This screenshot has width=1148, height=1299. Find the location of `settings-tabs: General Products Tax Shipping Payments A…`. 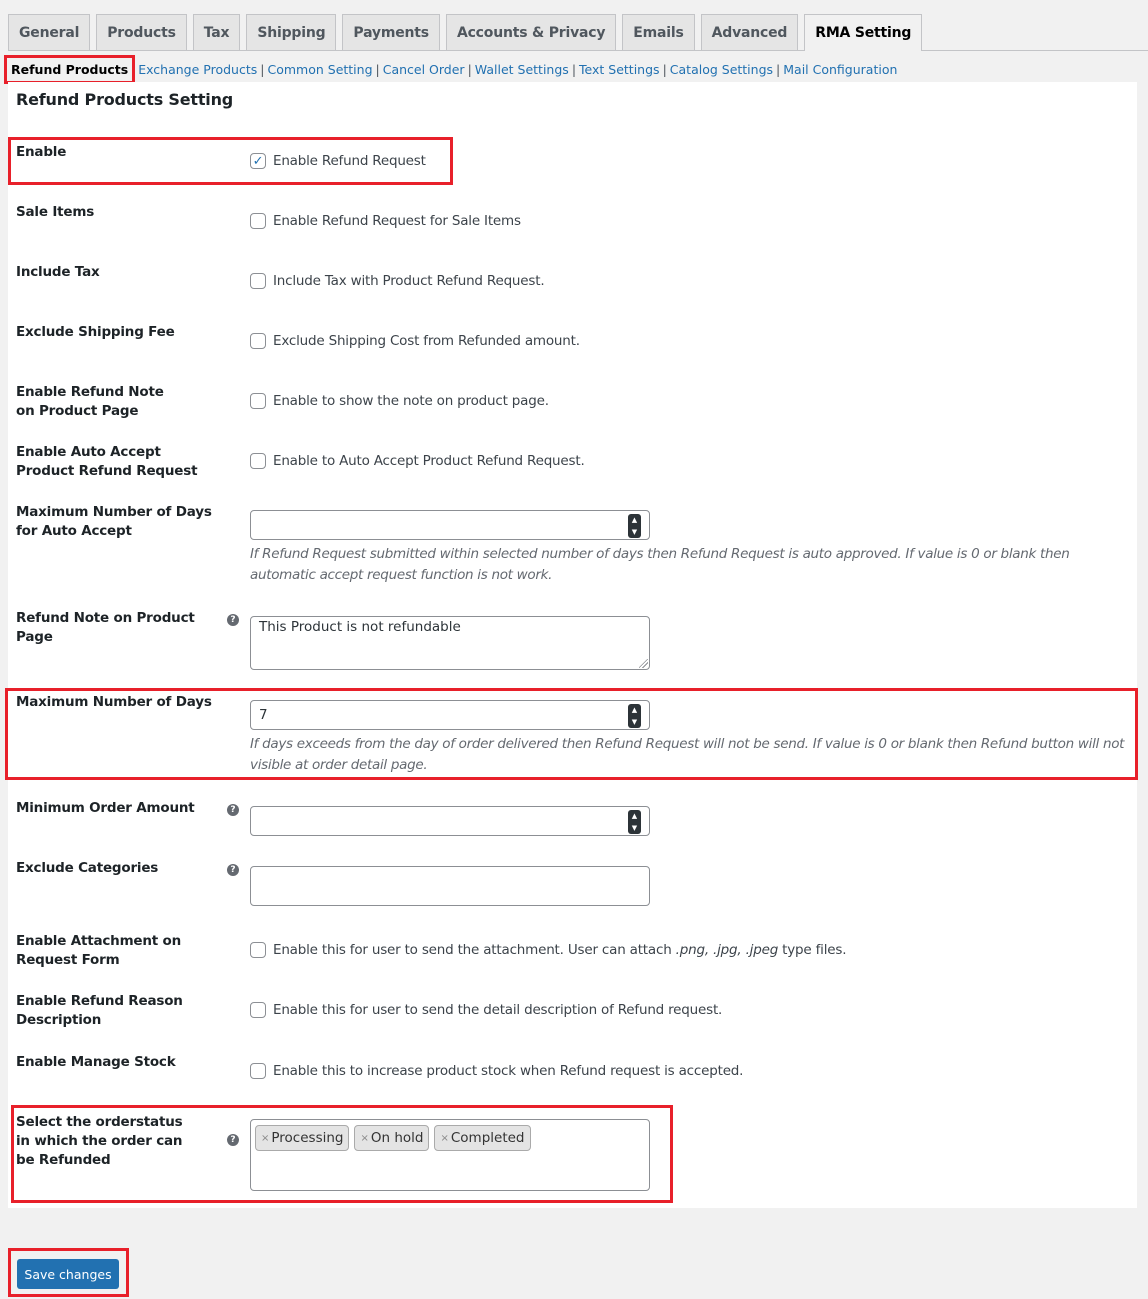

settings-tabs: General Products Tax Shipping Payments A… is located at coordinates (578, 32).